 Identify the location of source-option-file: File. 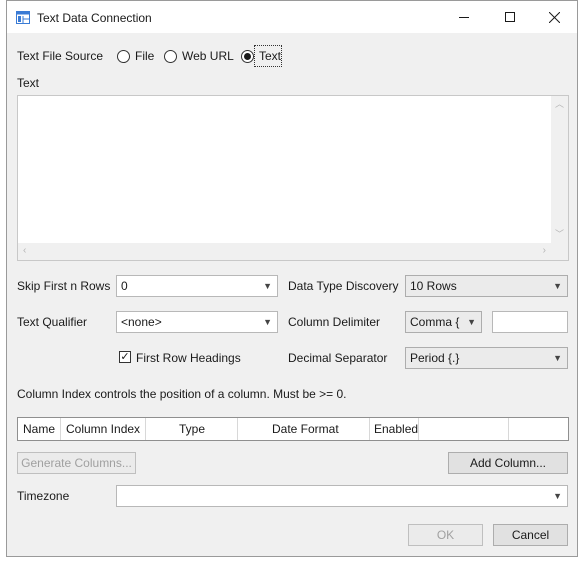
(144, 56).